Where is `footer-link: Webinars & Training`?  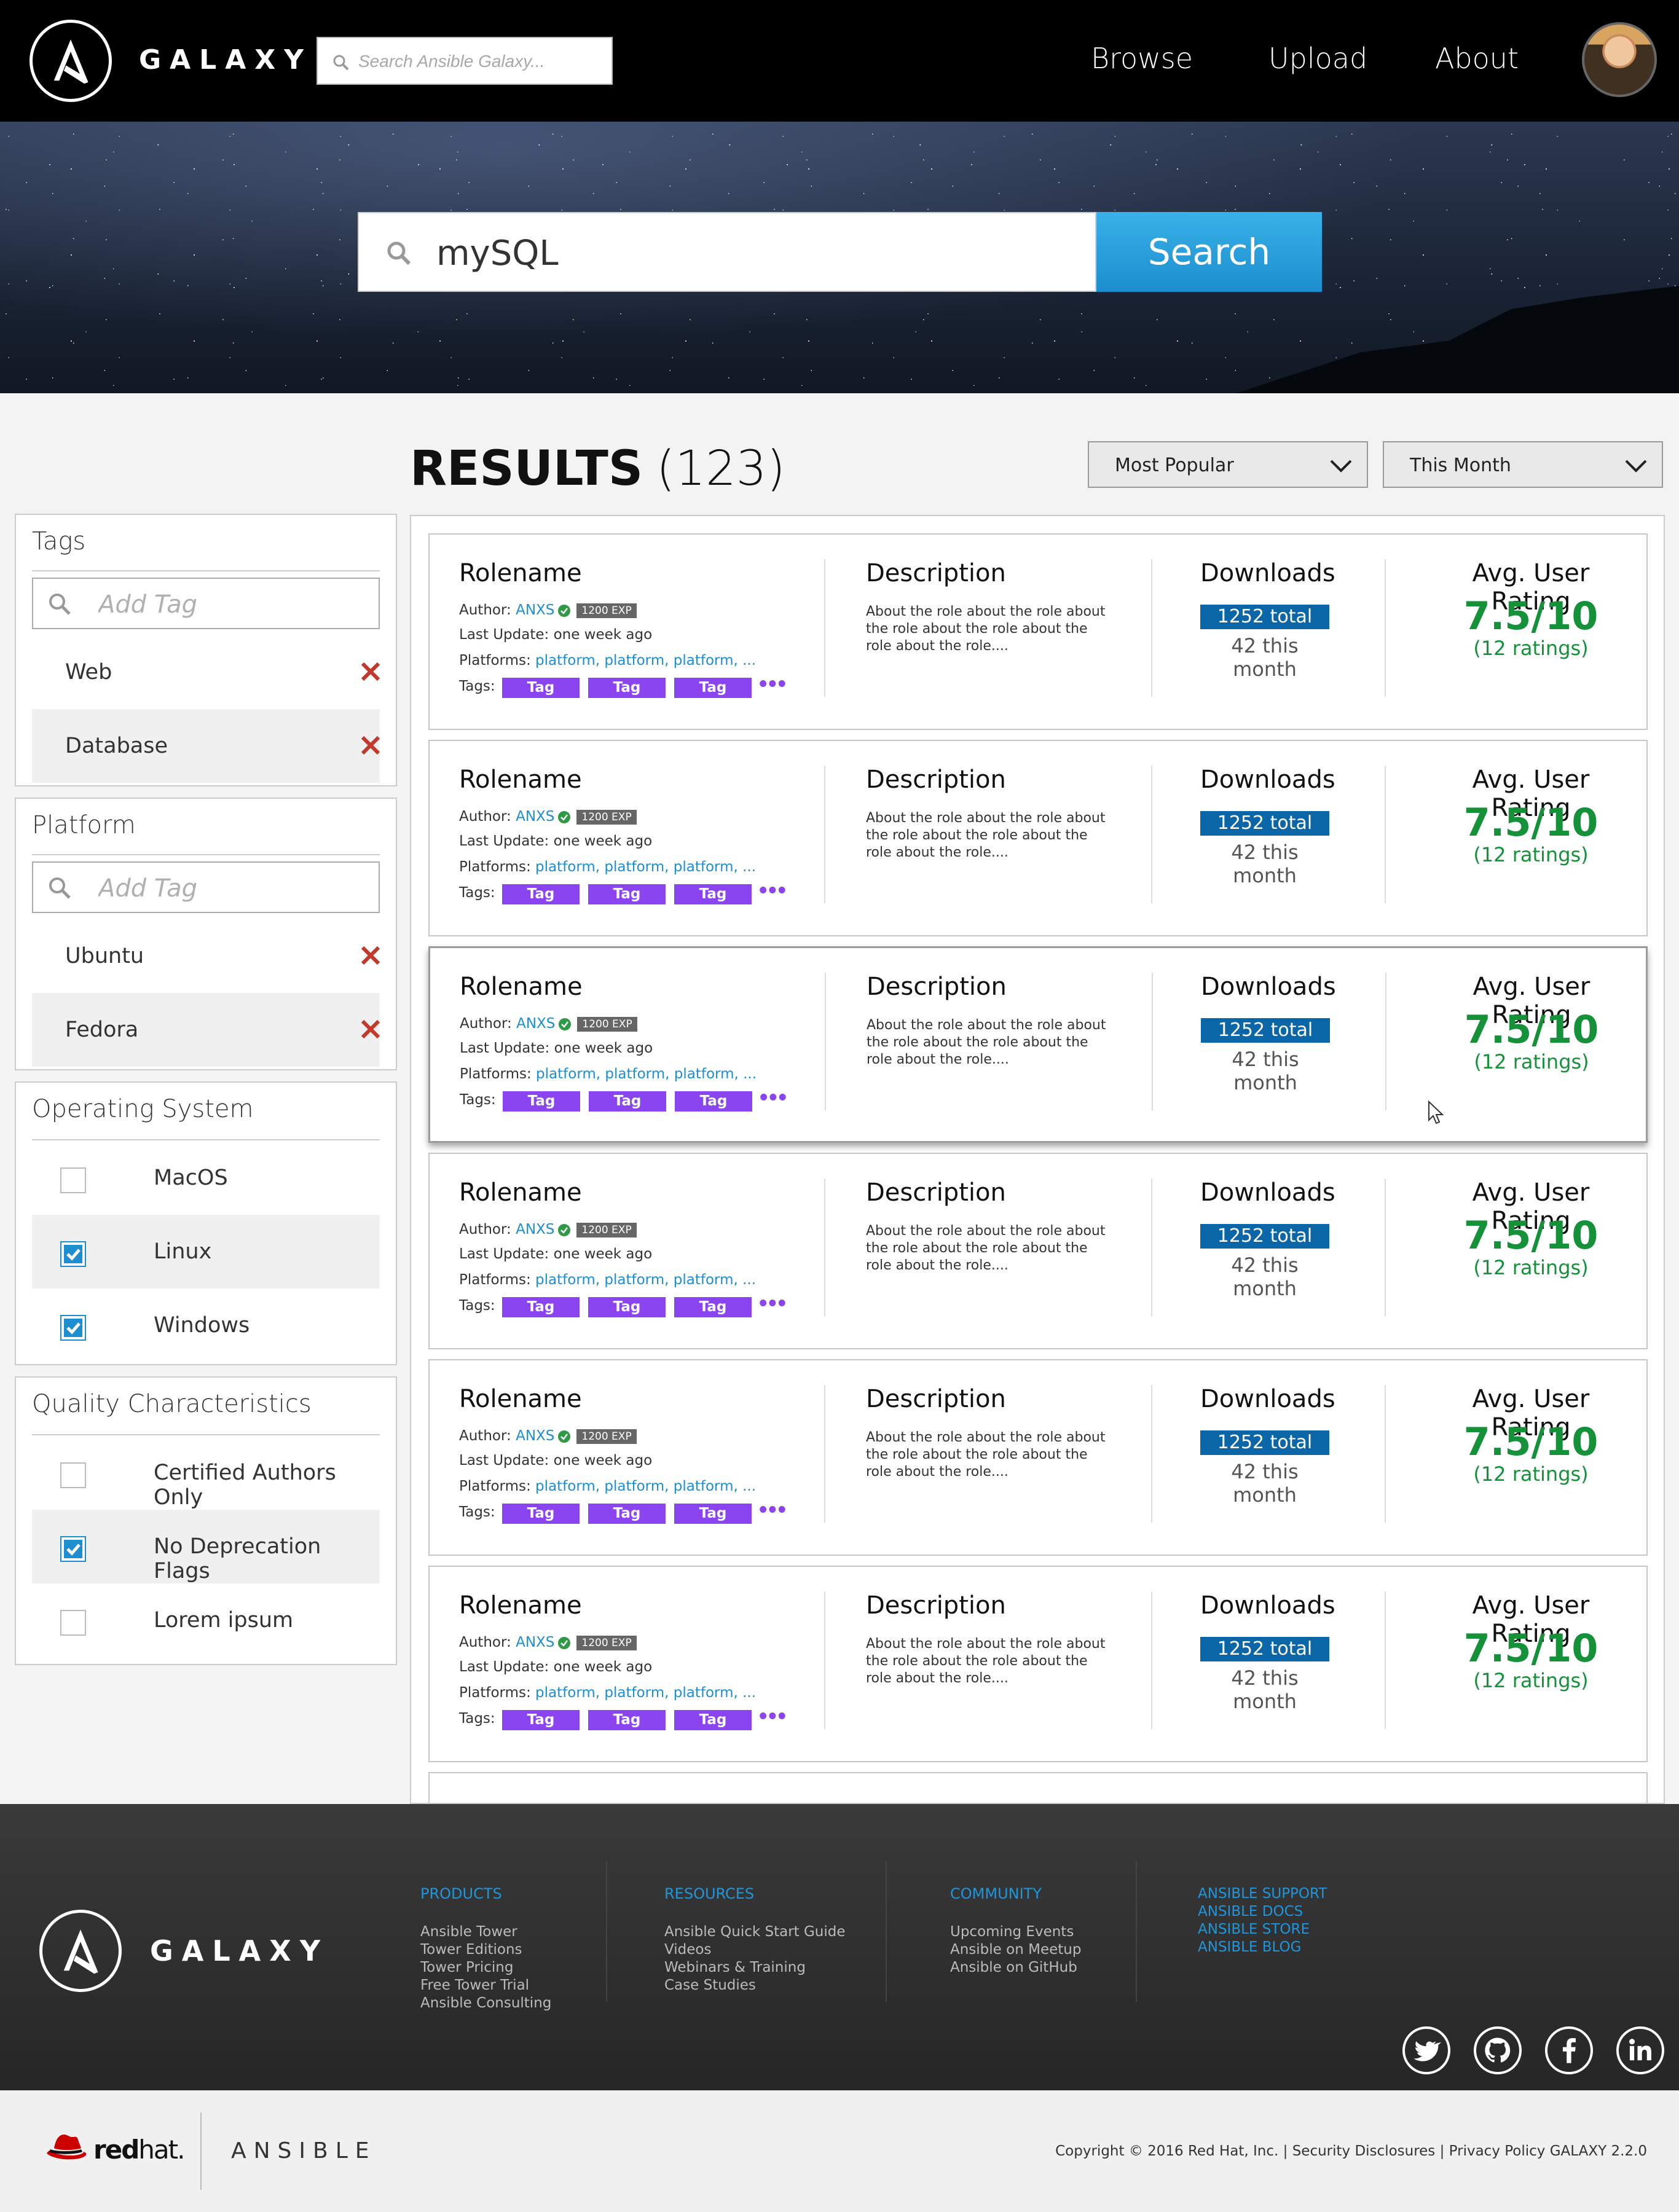 footer-link: Webinars & Training is located at coordinates (755, 1968).